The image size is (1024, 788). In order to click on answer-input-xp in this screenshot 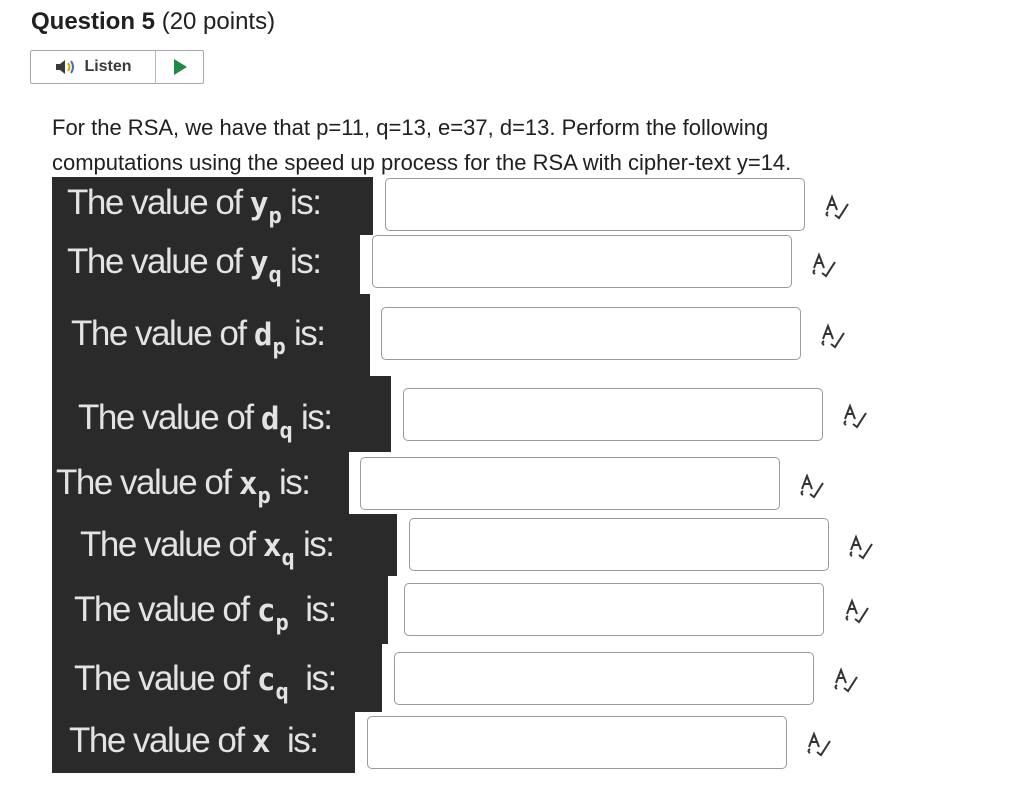, I will do `click(570, 483)`.